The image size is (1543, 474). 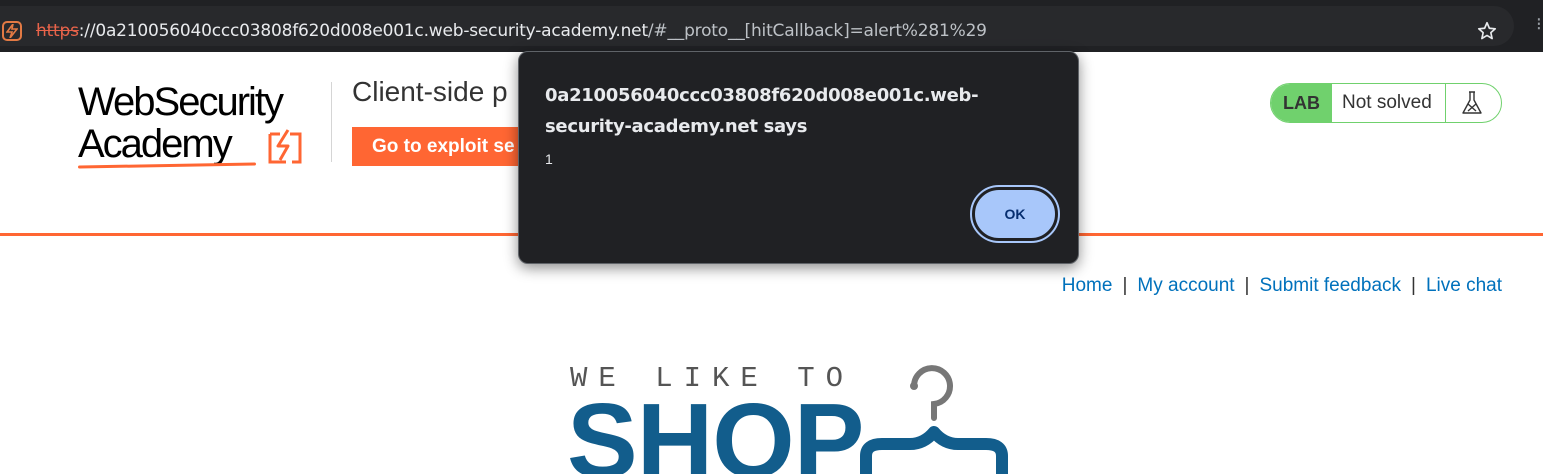 I want to click on ok-button: OK, so click(x=1015, y=214).